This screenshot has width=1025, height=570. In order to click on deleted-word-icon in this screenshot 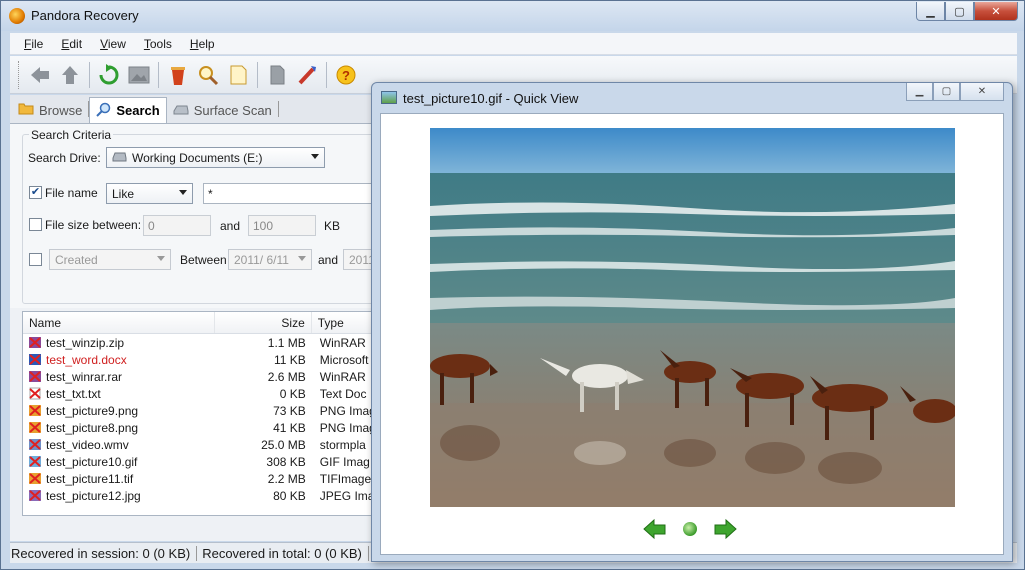, I will do `click(35, 359)`.